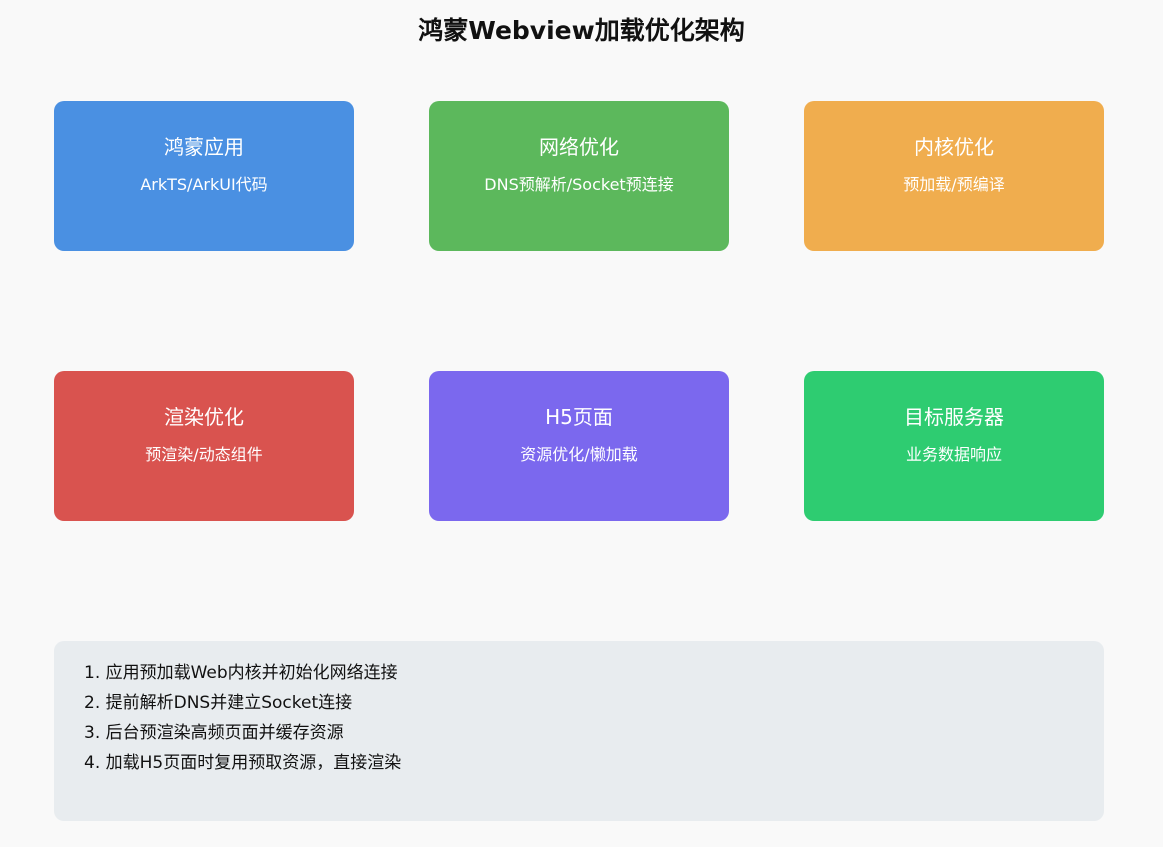 This screenshot has width=1163, height=847. I want to click on node-title: 网络优化, so click(579, 147).